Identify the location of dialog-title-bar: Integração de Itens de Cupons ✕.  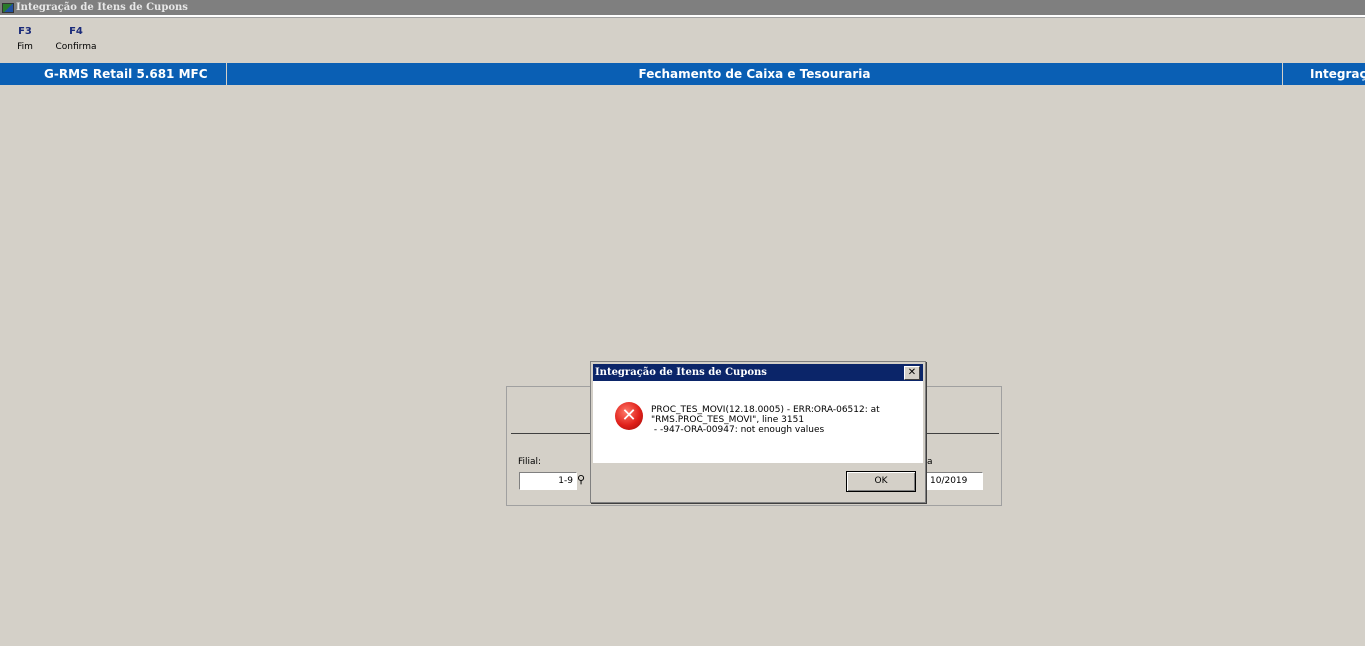
(758, 372).